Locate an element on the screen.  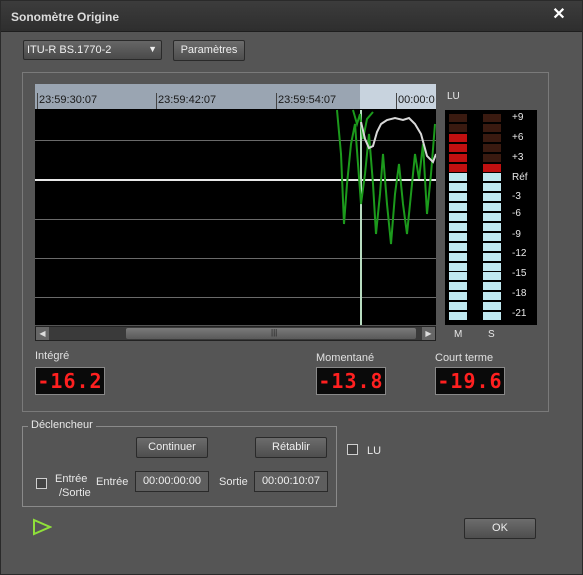
momentary-curve is located at coordinates (386, 177).